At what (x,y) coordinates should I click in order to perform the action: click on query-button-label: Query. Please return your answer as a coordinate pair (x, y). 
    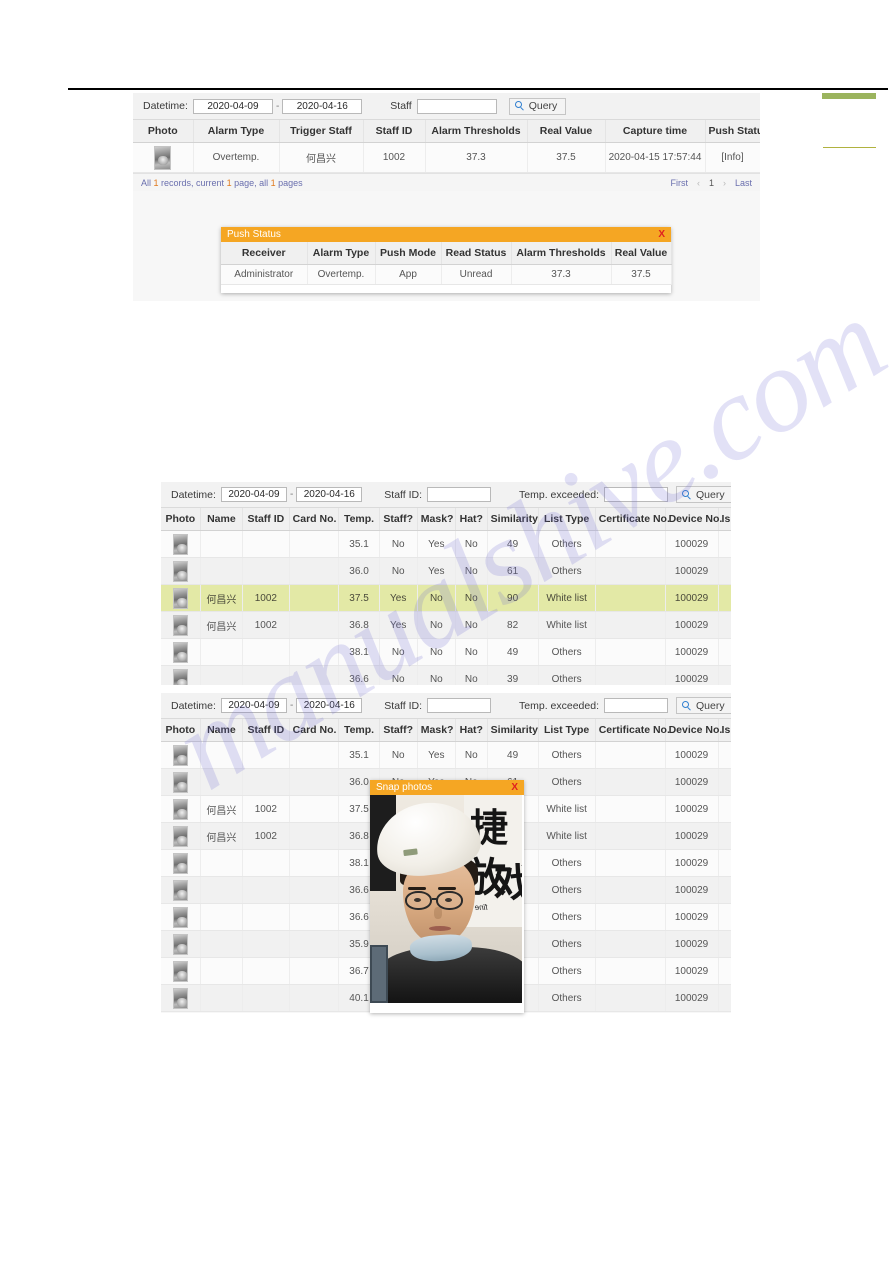
    Looking at the image, I should click on (710, 705).